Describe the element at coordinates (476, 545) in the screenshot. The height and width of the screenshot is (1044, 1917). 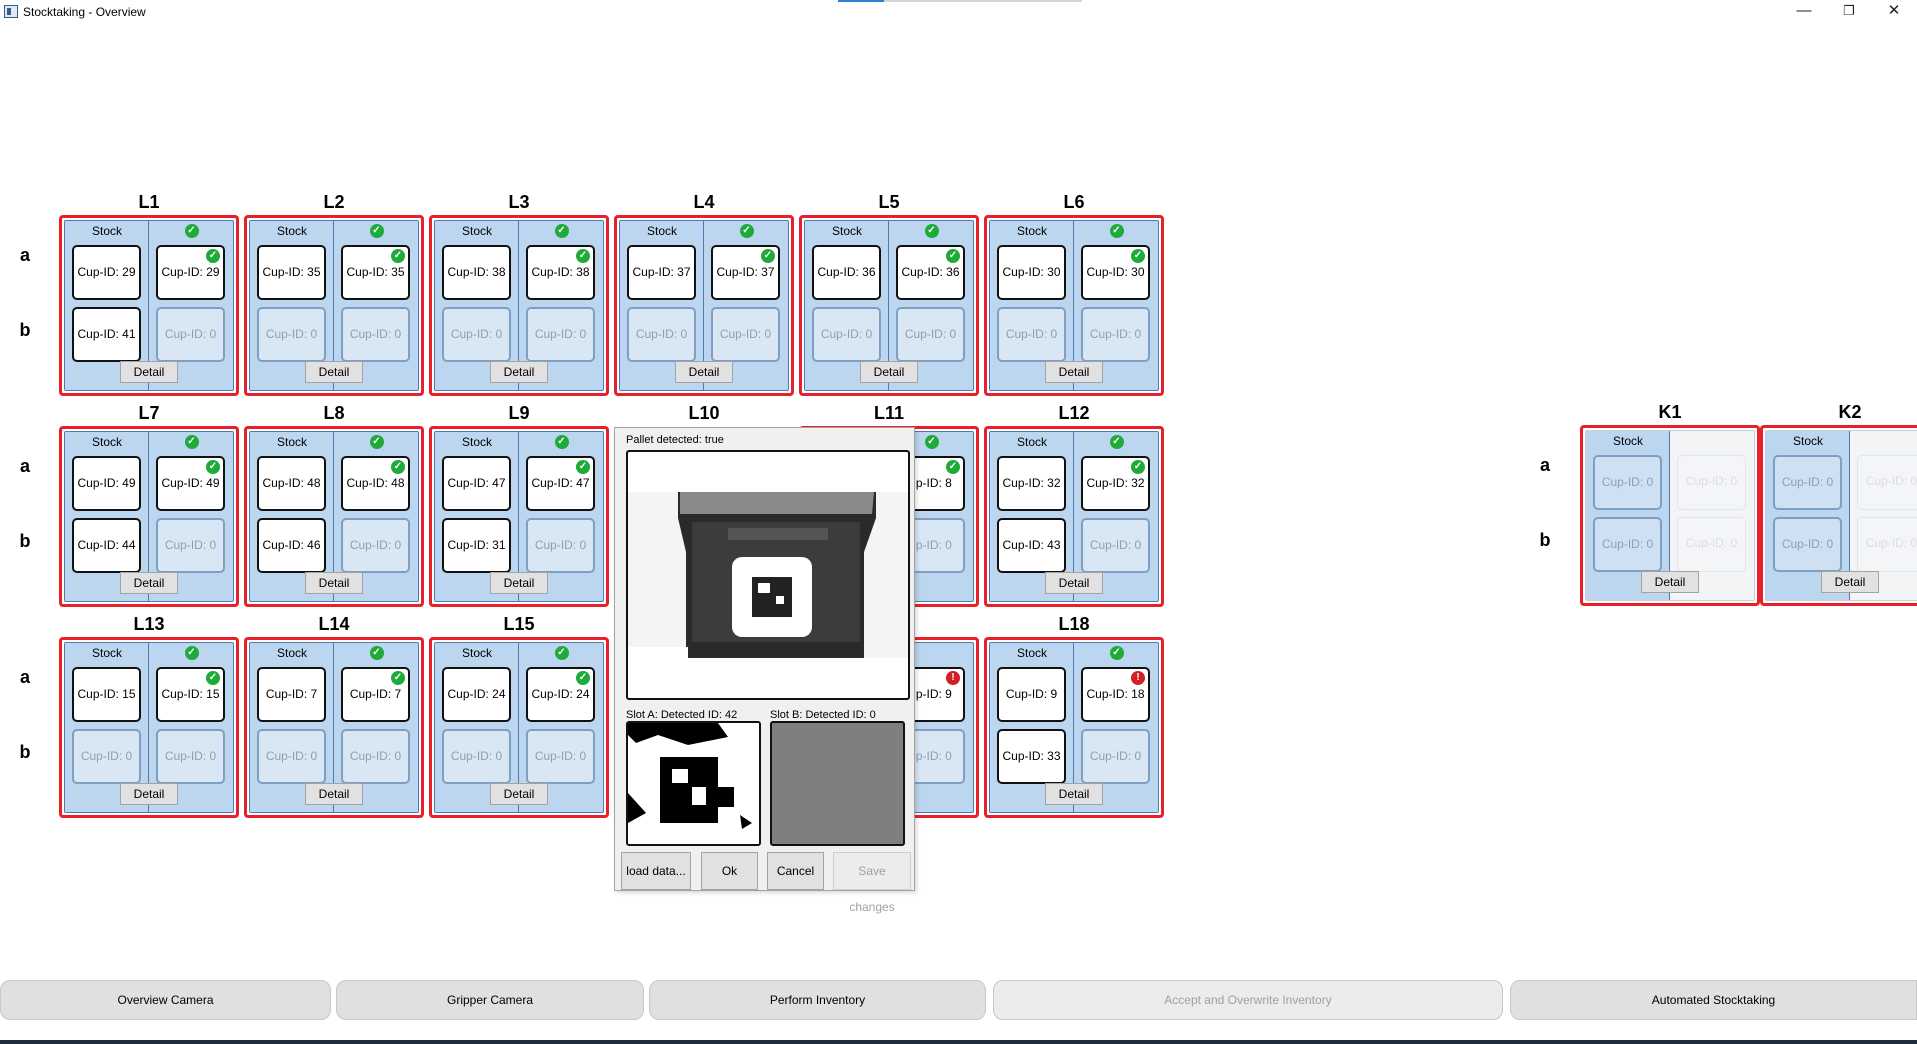
I see `stock-slot-b: Cup-ID: 31` at that location.